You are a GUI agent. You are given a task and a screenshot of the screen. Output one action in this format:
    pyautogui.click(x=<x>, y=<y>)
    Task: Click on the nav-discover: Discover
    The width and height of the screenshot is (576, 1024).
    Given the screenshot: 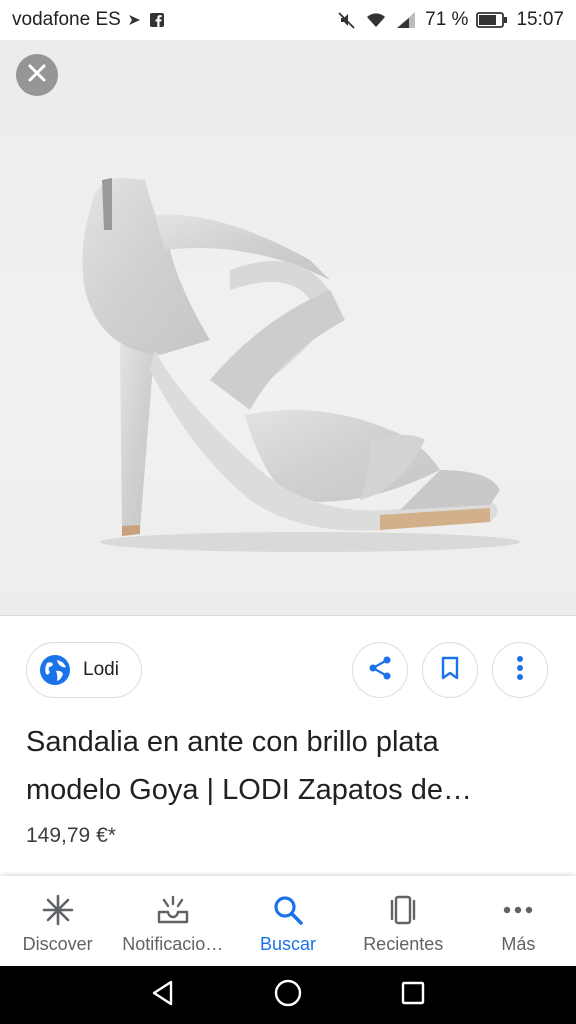 What is the action you would take?
    pyautogui.click(x=57, y=921)
    